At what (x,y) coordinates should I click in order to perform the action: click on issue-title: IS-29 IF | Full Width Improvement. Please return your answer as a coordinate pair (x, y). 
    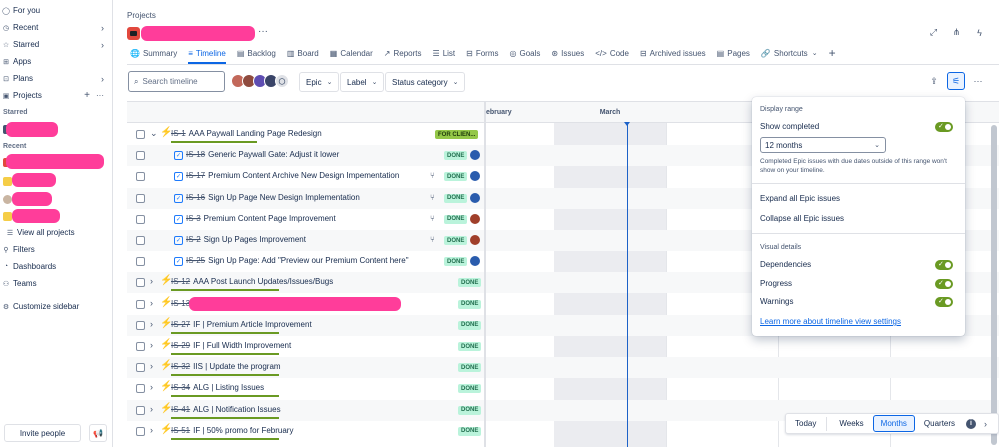
    Looking at the image, I should click on (231, 345).